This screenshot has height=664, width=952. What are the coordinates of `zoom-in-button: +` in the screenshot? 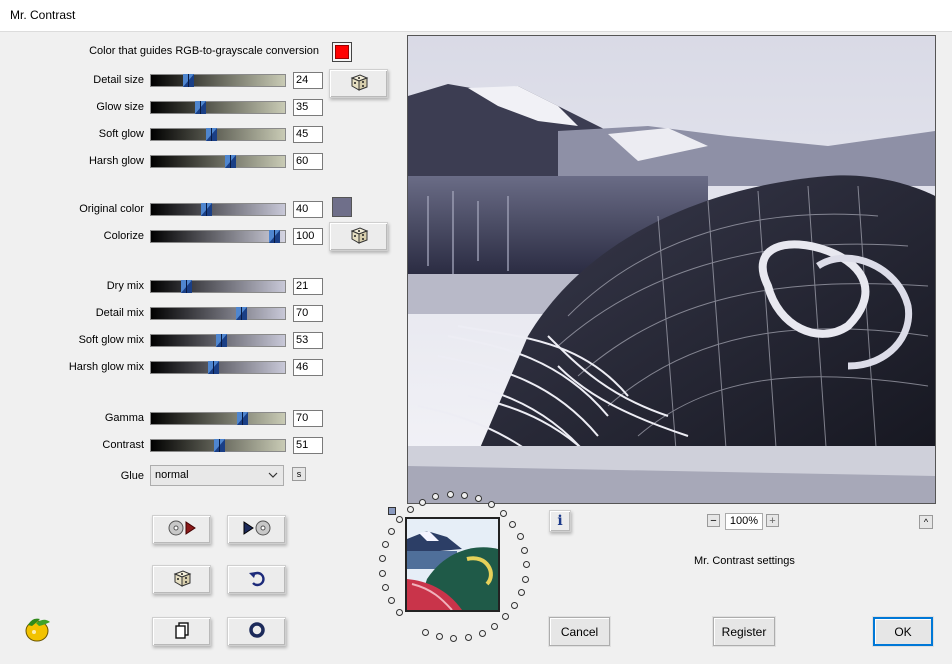 It's located at (772, 520).